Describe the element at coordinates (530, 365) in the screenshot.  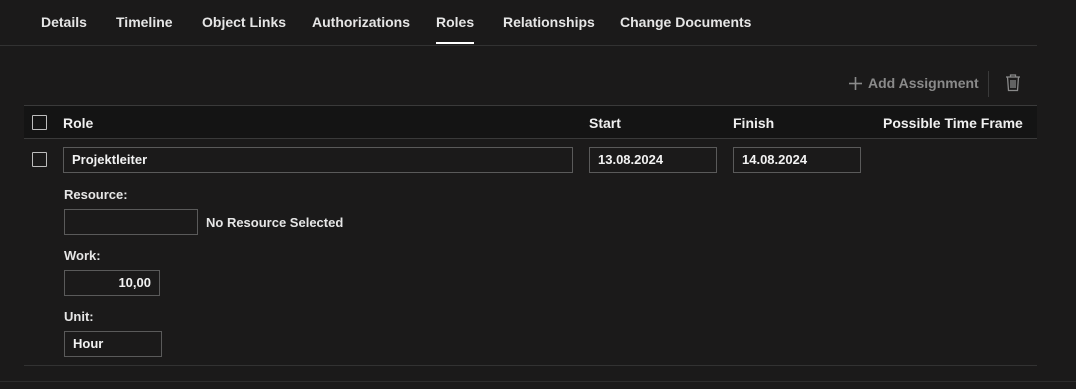
I see `row-divider` at that location.